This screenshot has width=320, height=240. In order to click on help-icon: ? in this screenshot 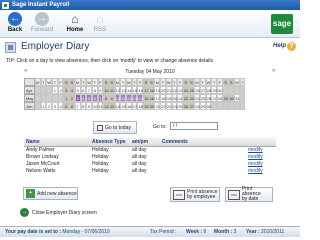, I will do `click(291, 46)`.